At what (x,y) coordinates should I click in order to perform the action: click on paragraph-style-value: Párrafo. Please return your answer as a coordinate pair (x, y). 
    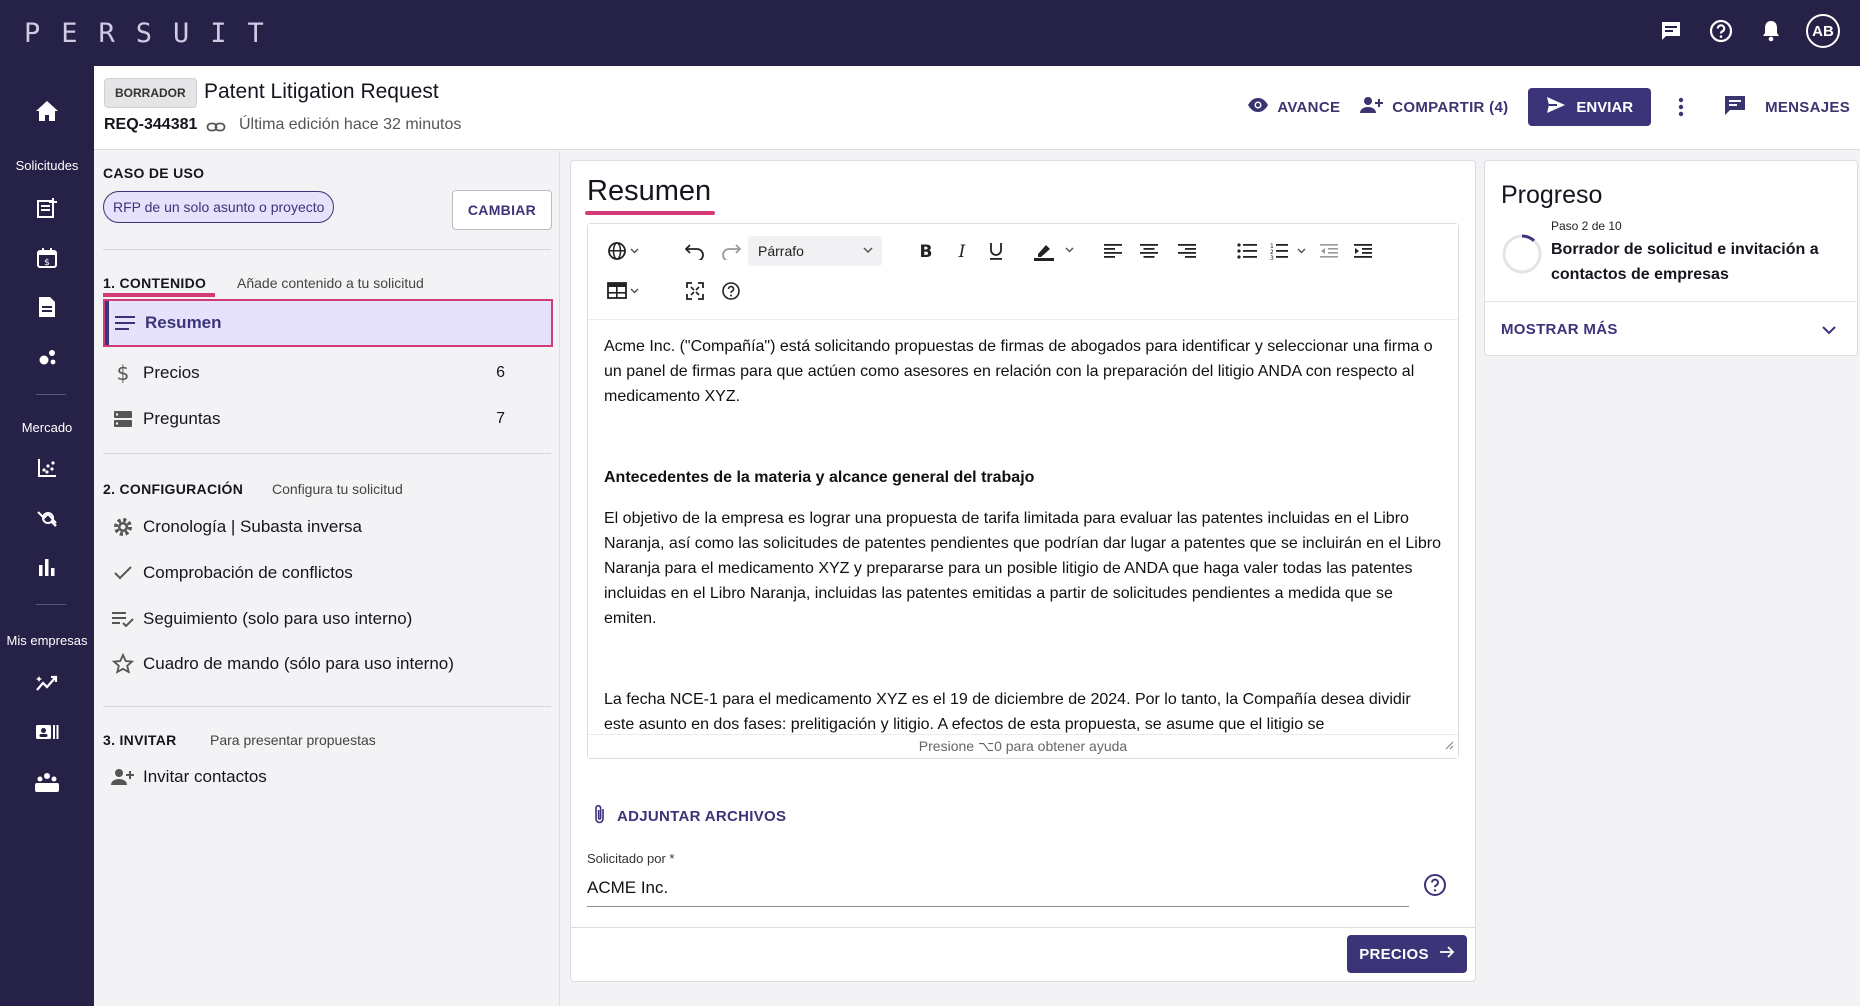
    Looking at the image, I should click on (781, 251).